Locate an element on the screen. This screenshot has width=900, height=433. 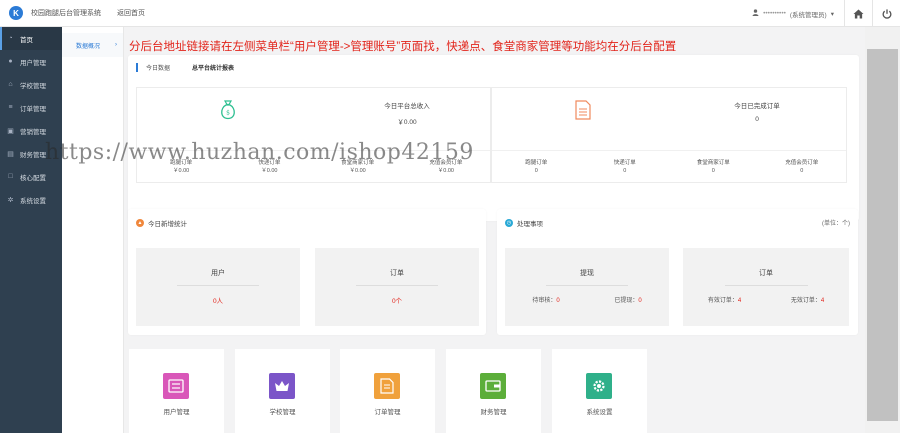
user-menu: •••••••••• (系统管理员) ▾ is located at coordinates (793, 14).